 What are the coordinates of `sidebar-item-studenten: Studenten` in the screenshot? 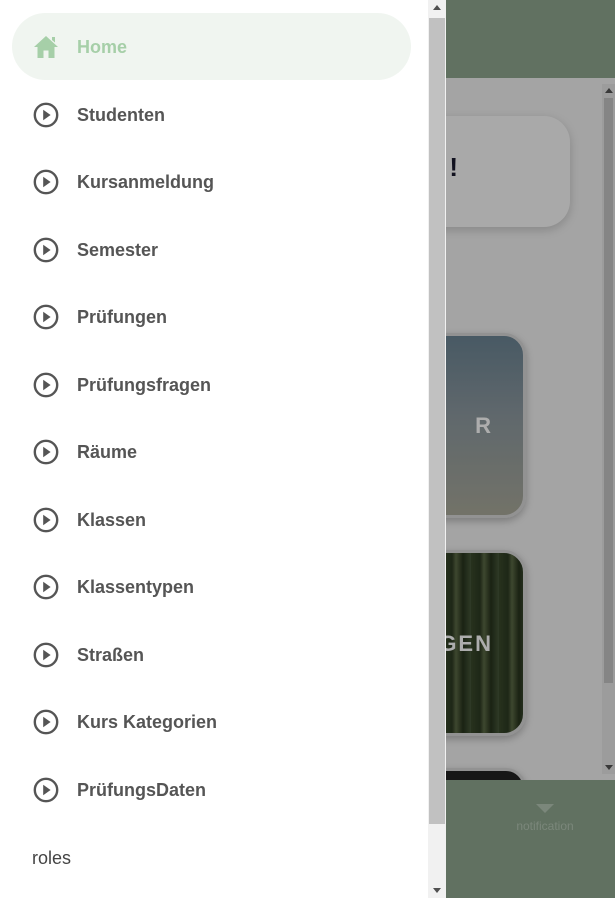 It's located at (214, 115).